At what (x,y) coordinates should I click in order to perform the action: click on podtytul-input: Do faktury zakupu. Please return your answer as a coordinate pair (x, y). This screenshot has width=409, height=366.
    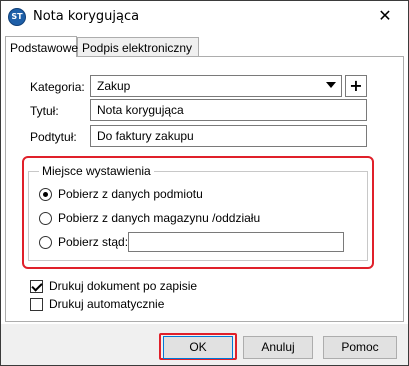
    Looking at the image, I should click on (228, 136).